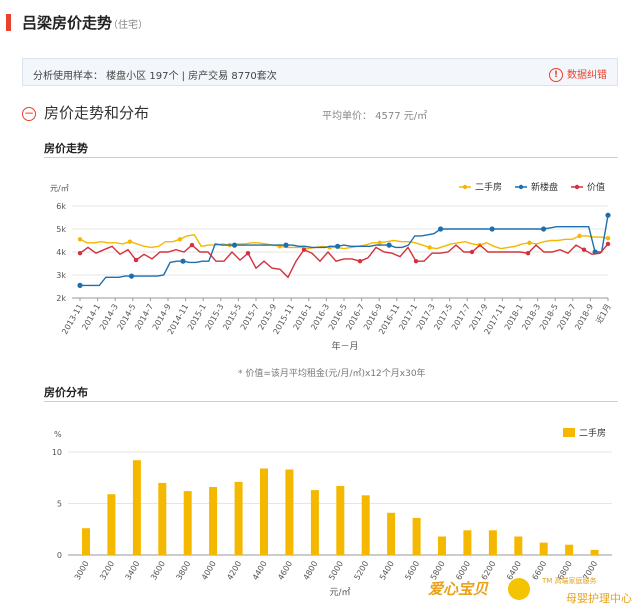  I want to click on dist-legend-label: 二手房, so click(592, 433).